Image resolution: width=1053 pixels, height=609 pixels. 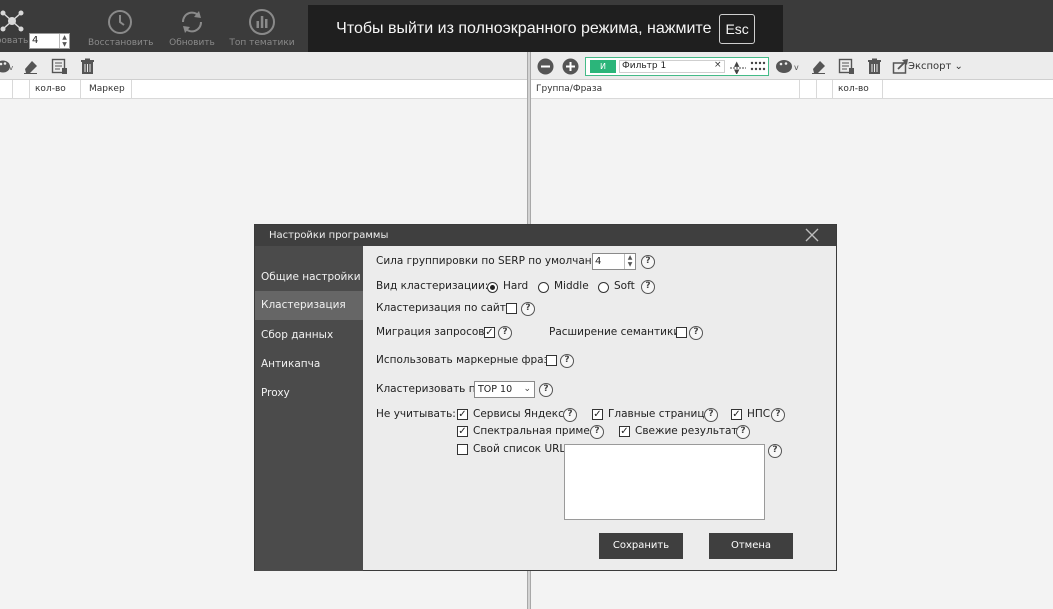 What do you see at coordinates (665, 89) in the screenshot?
I see `column-header-group-phrase: Группа/Фраза` at bounding box center [665, 89].